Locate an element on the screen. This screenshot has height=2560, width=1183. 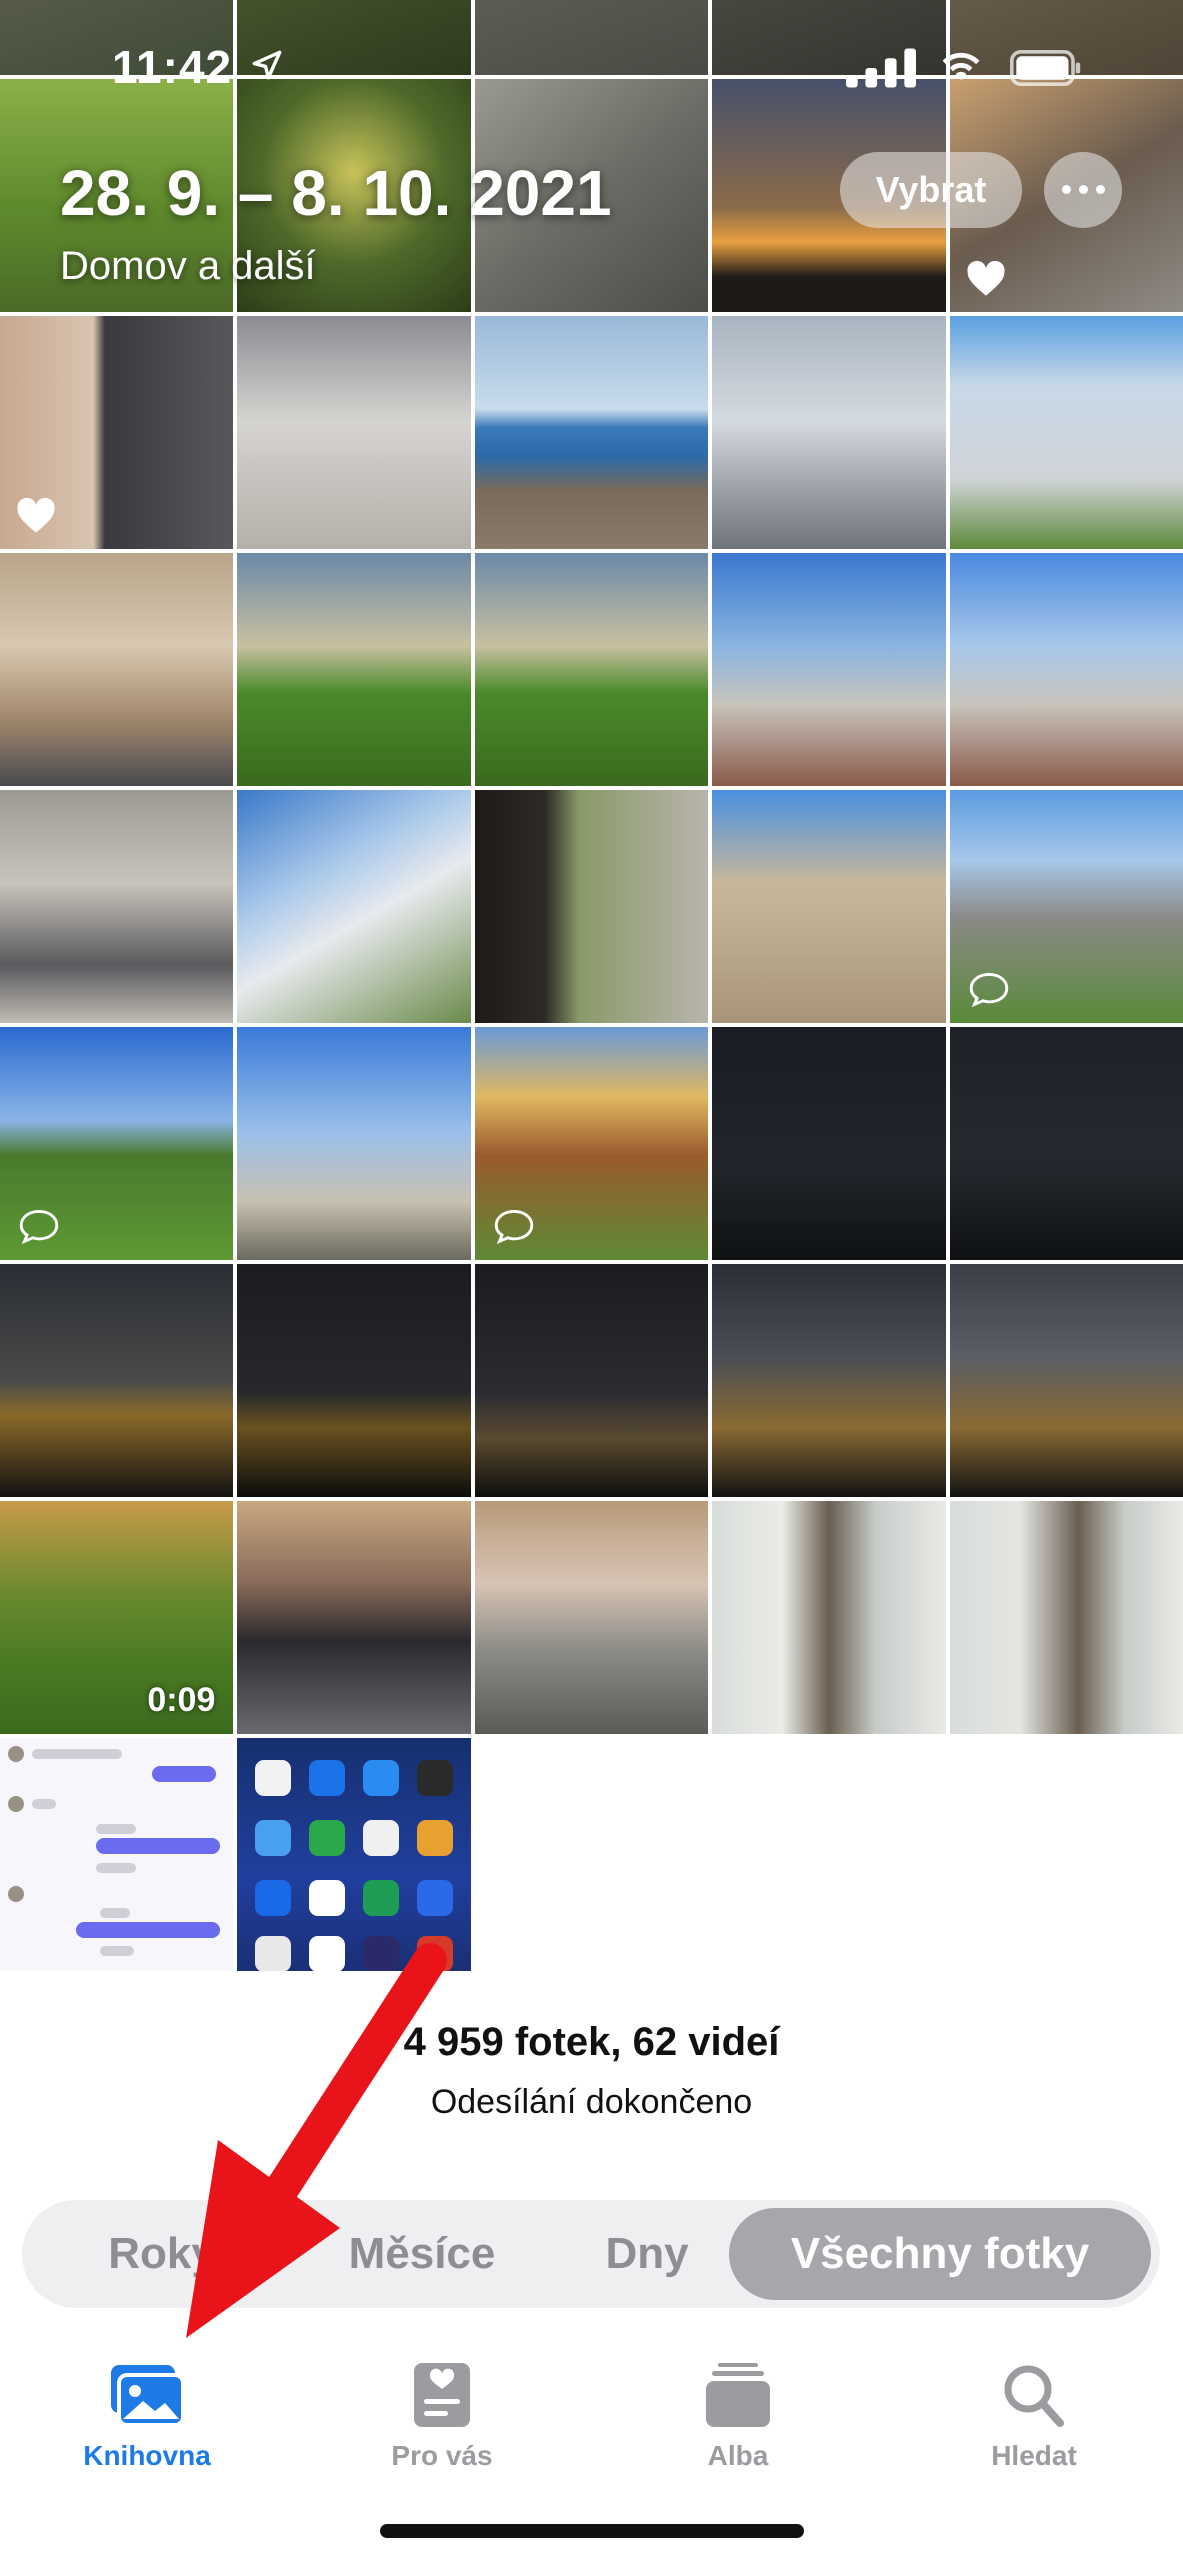
tab-label: Hledat is located at coordinates (1034, 2455).